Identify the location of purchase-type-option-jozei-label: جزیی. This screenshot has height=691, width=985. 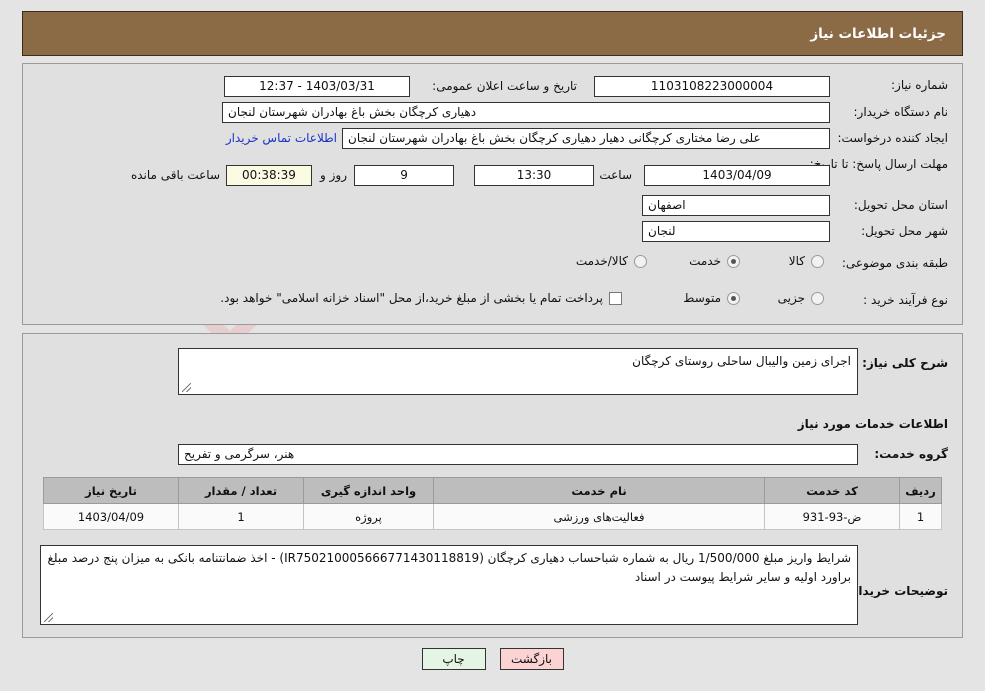
(791, 298).